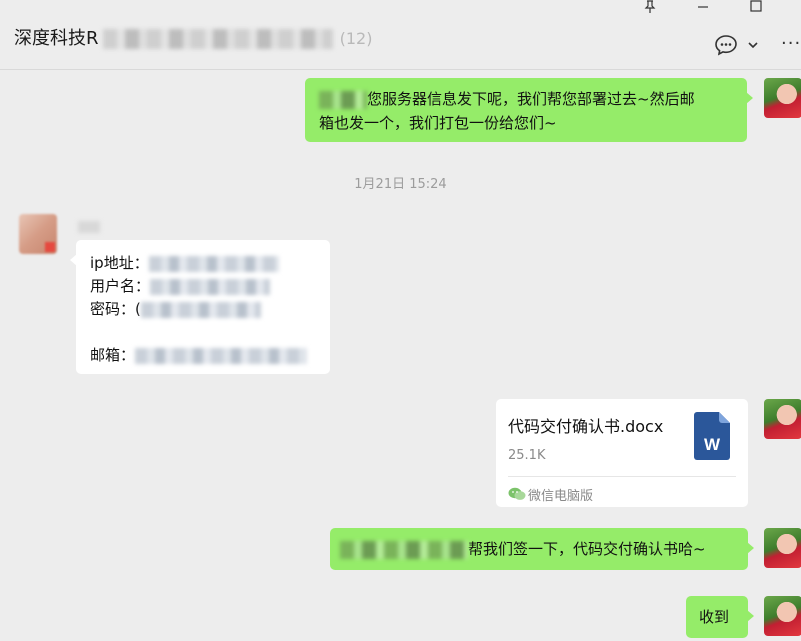 This screenshot has height=641, width=801. I want to click on timestamp: 1月21日 15:24, so click(400, 184).